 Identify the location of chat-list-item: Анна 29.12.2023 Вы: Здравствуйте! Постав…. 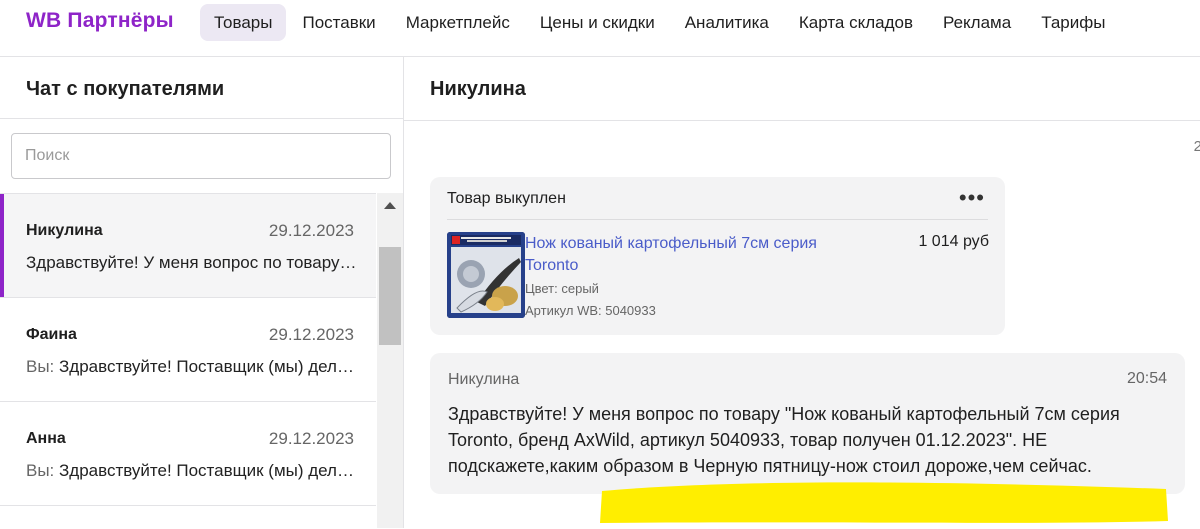
(188, 454).